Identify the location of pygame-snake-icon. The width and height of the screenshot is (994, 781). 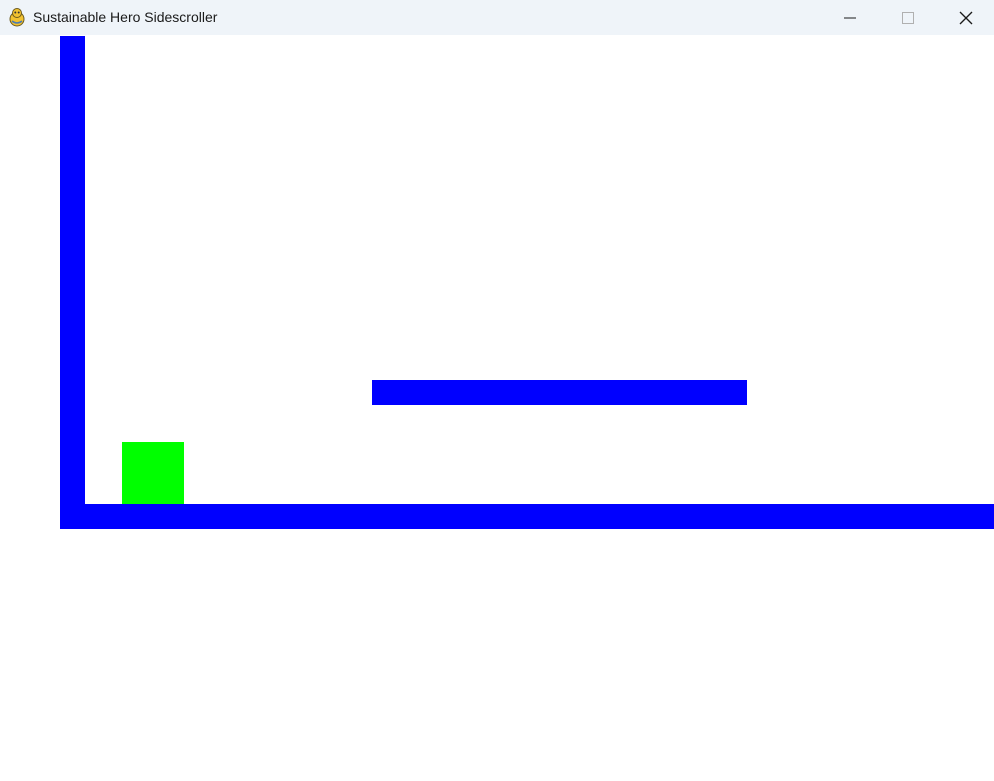
(17, 17).